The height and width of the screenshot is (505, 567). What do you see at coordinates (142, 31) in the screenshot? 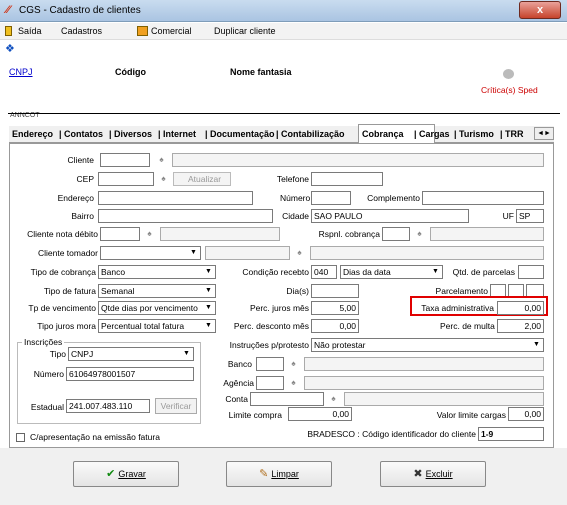
I see `commercial-icon` at bounding box center [142, 31].